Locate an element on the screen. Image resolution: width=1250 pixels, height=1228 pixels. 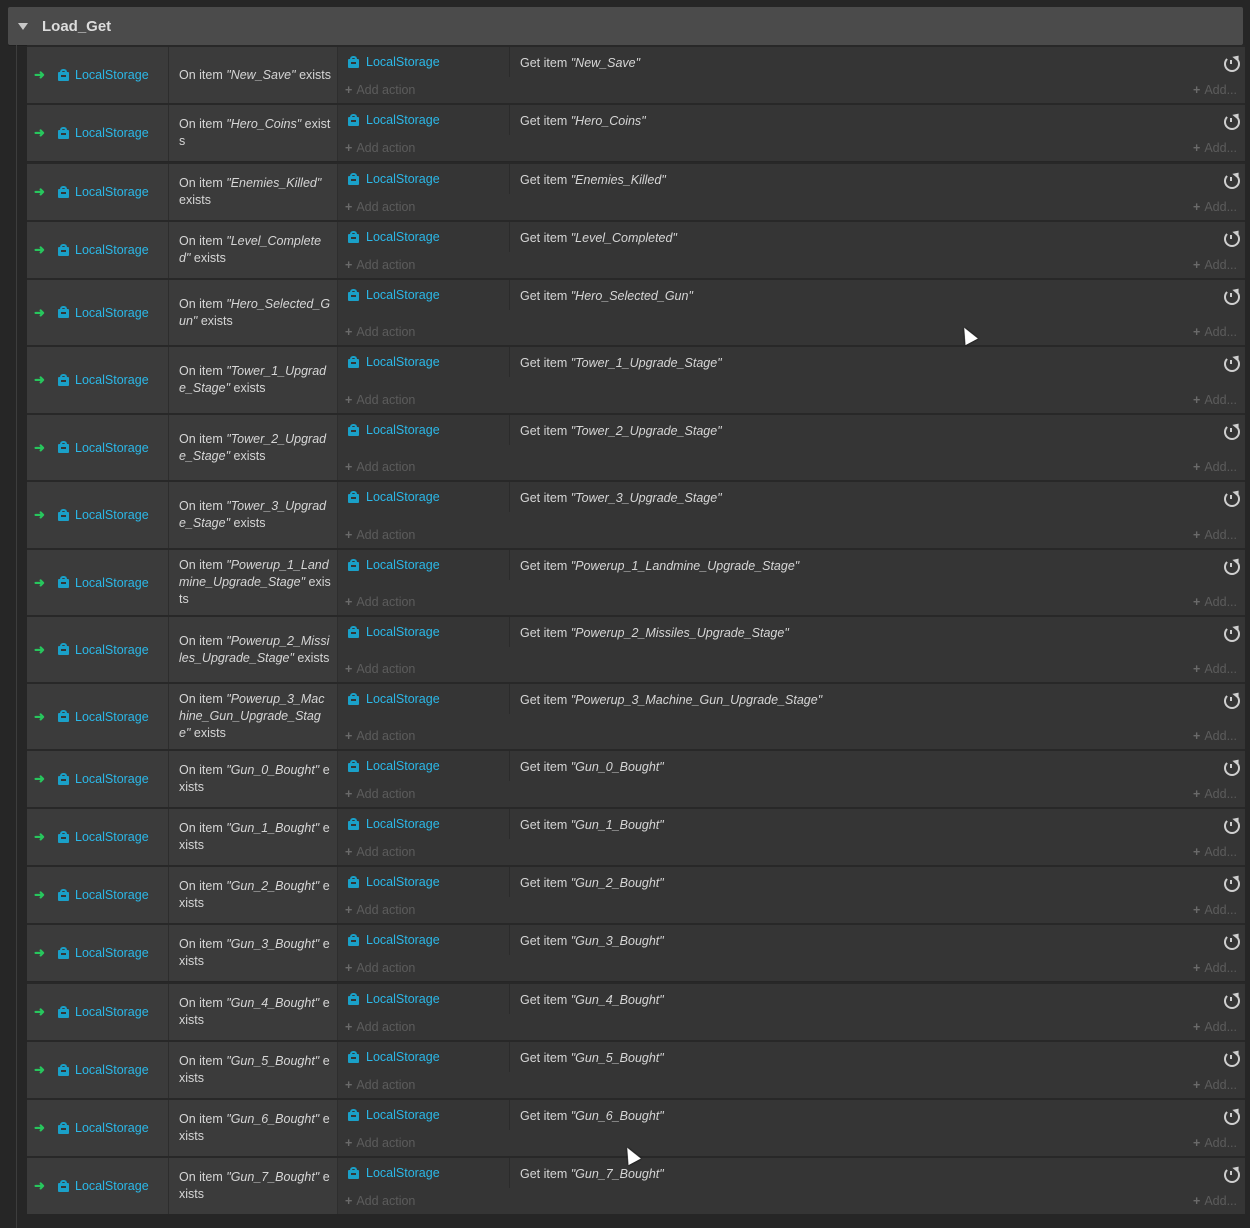
action-text: Get item "Gun_2_Bought" is located at coordinates (592, 883).